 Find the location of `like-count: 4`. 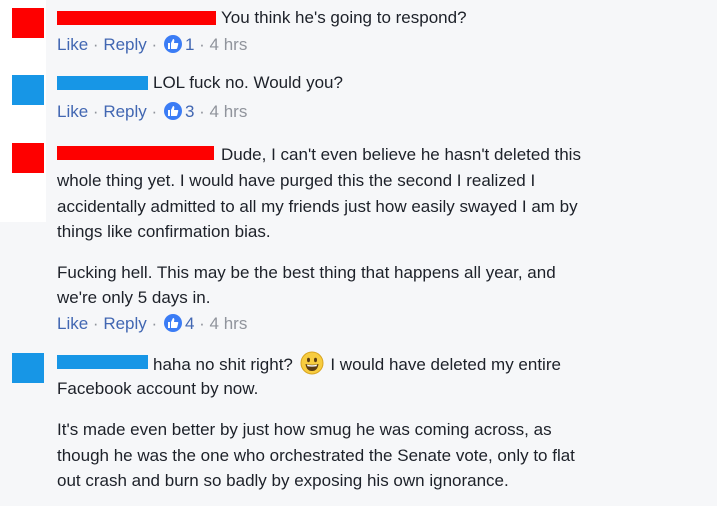

like-count: 4 is located at coordinates (189, 323).